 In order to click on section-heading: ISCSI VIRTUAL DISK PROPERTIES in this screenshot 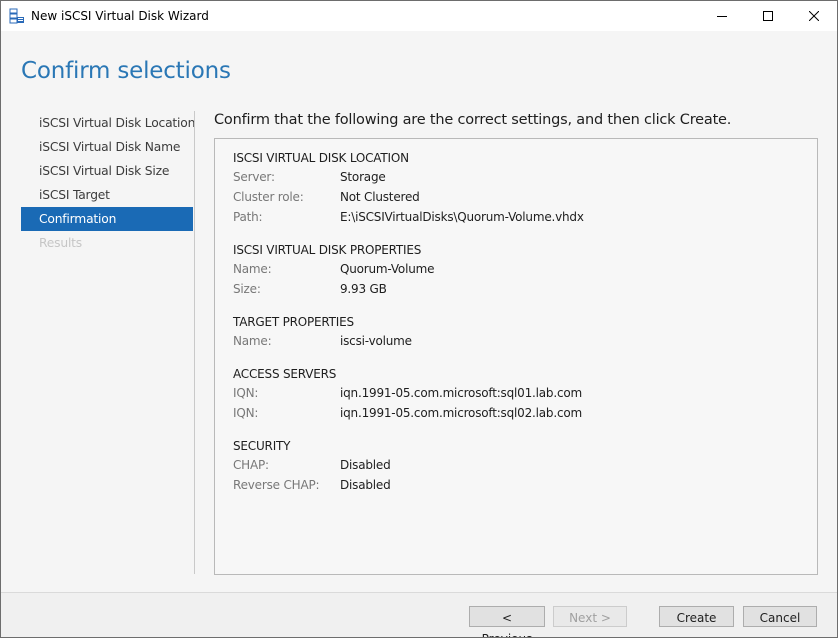, I will do `click(327, 250)`.